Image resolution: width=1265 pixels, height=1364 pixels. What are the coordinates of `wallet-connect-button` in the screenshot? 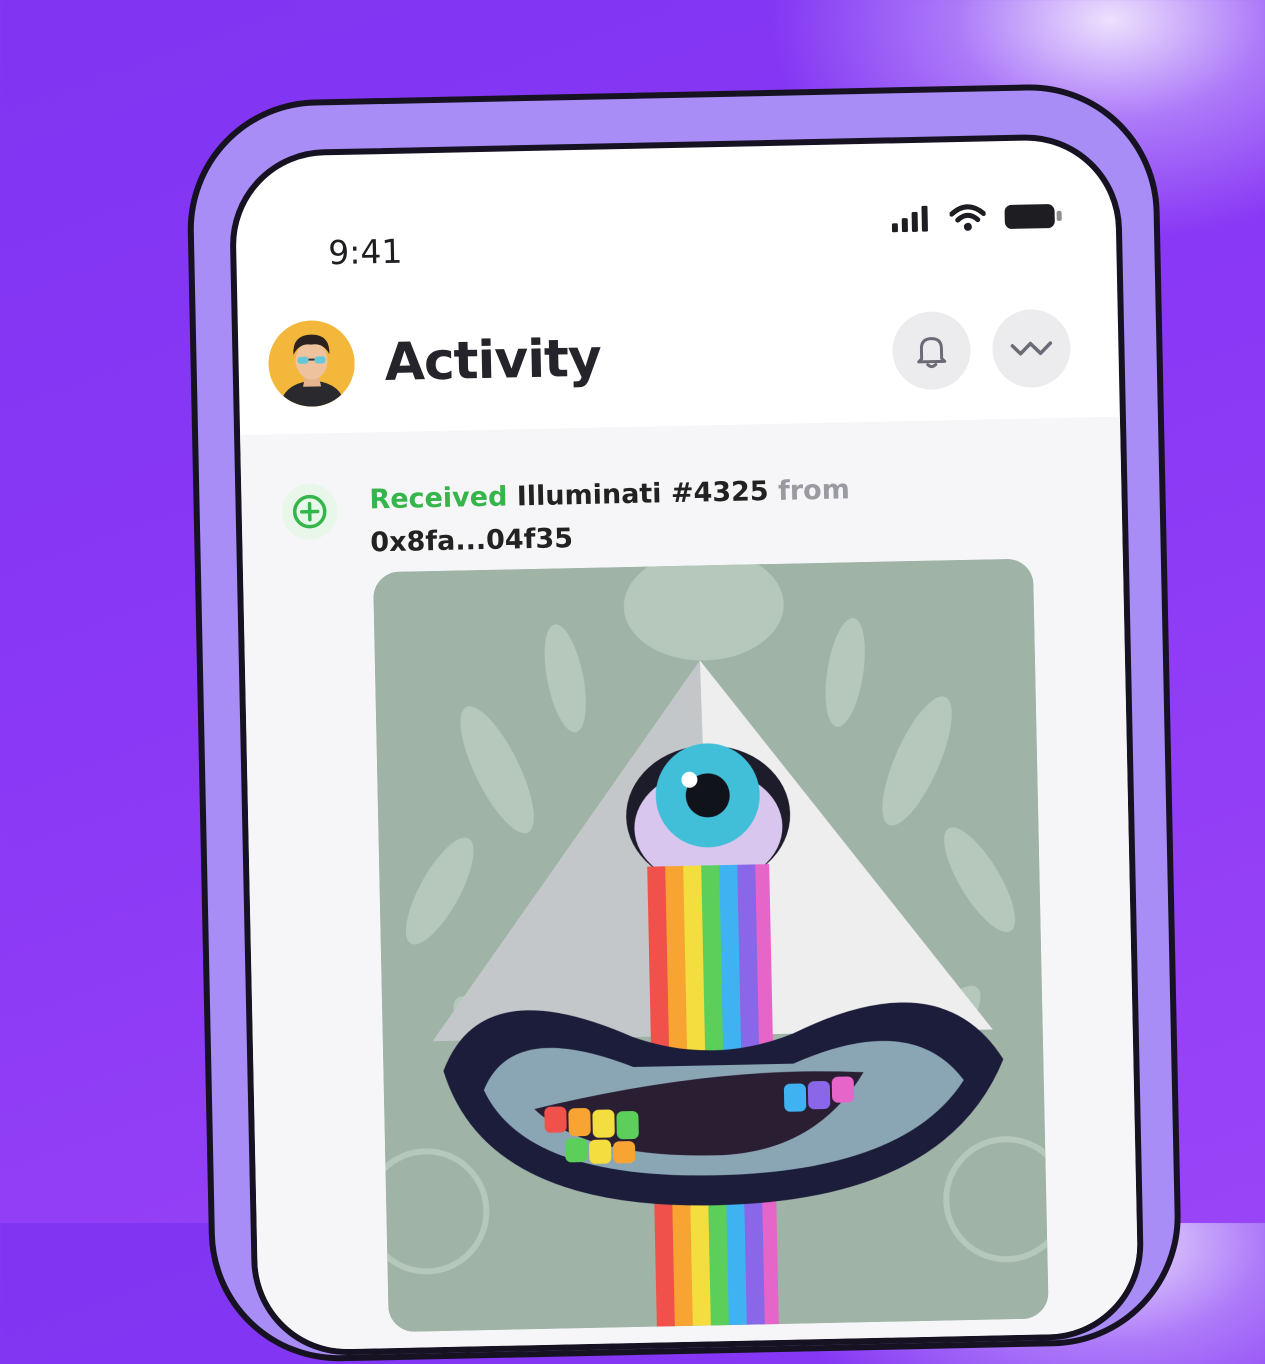 It's located at (1031, 348).